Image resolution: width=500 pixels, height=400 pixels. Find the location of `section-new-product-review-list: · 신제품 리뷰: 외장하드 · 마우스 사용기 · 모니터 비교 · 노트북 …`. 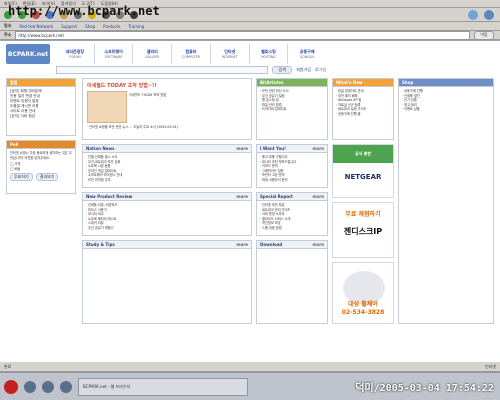

section-new-product-review-list: · 신제품 리뷰: 외장하드 · 마우스 사용기 · 모니터 비교 · 노트북 … is located at coordinates (167, 217).